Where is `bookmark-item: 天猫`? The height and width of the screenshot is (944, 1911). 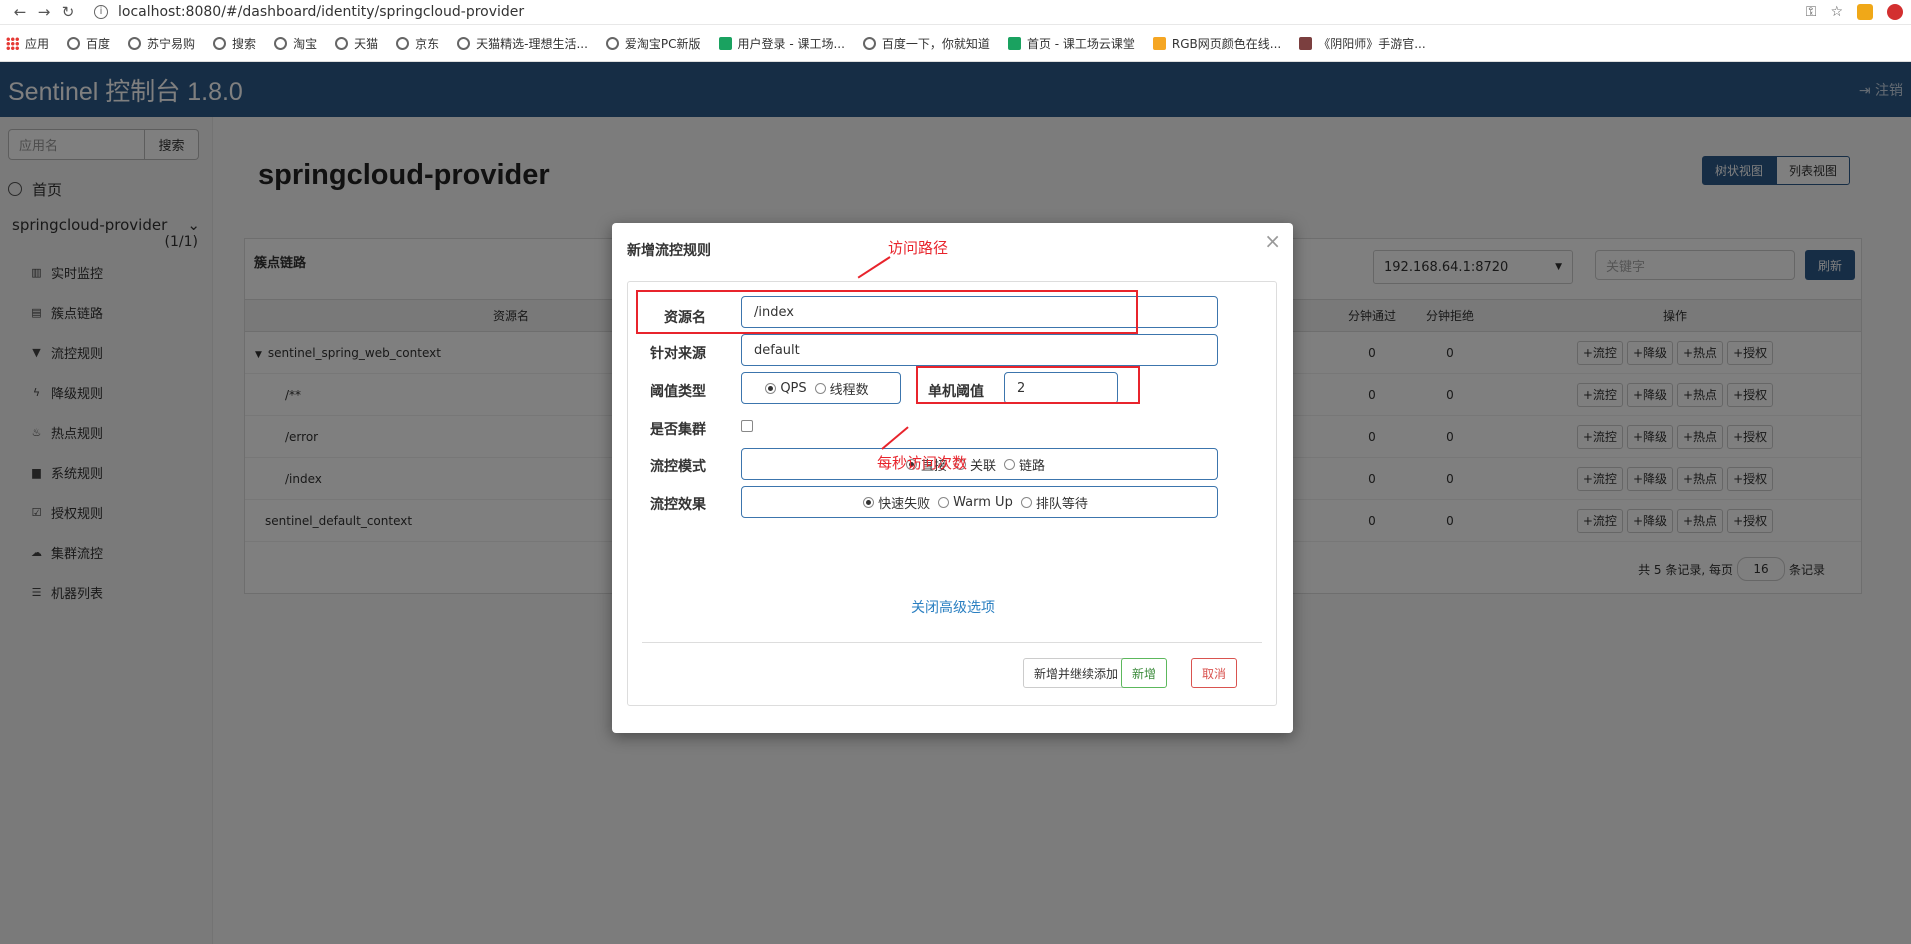 bookmark-item: 天猫 is located at coordinates (356, 43).